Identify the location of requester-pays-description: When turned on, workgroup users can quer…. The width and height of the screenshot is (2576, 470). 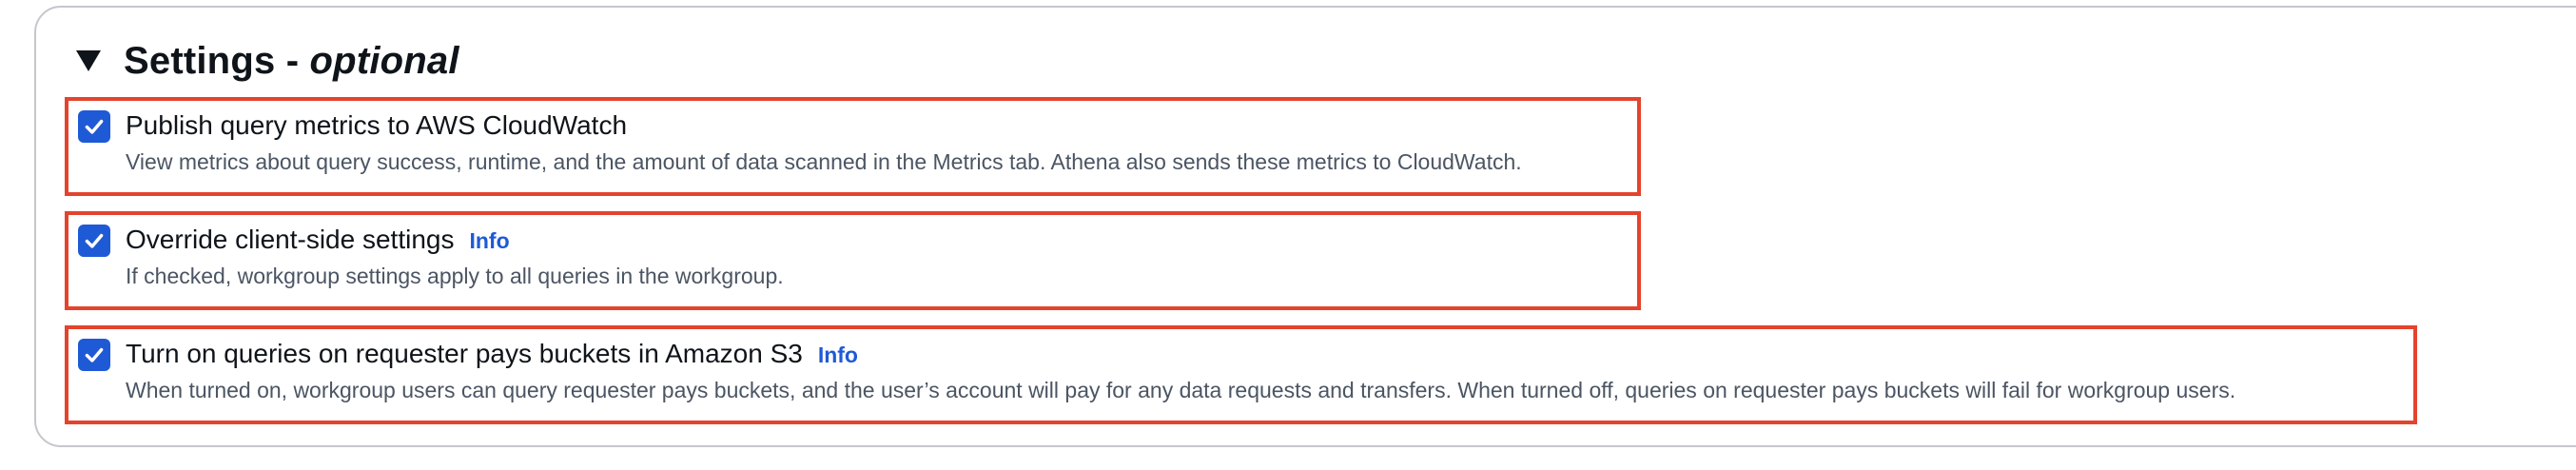
(1181, 390).